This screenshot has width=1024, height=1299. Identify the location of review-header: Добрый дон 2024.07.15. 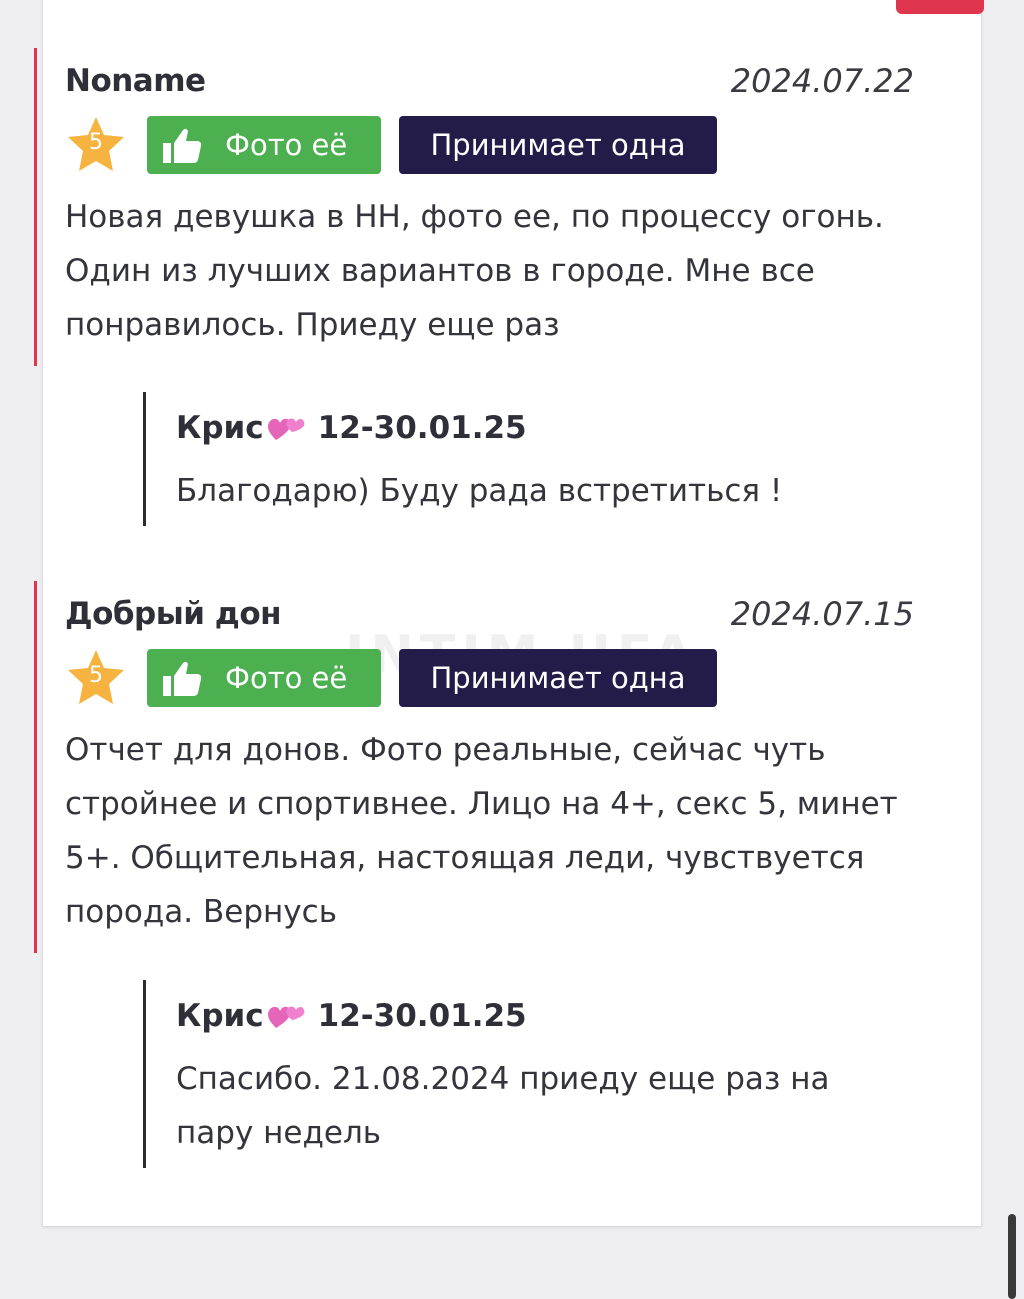
(489, 614).